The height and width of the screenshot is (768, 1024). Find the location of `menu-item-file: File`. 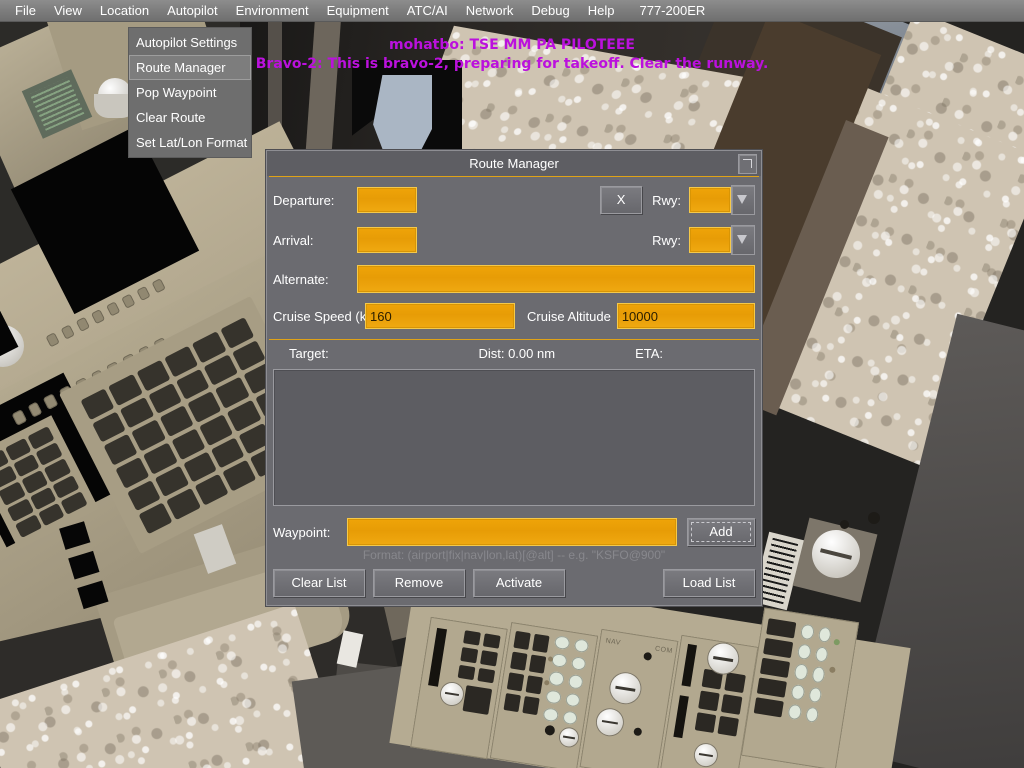

menu-item-file: File is located at coordinates (25, 11).